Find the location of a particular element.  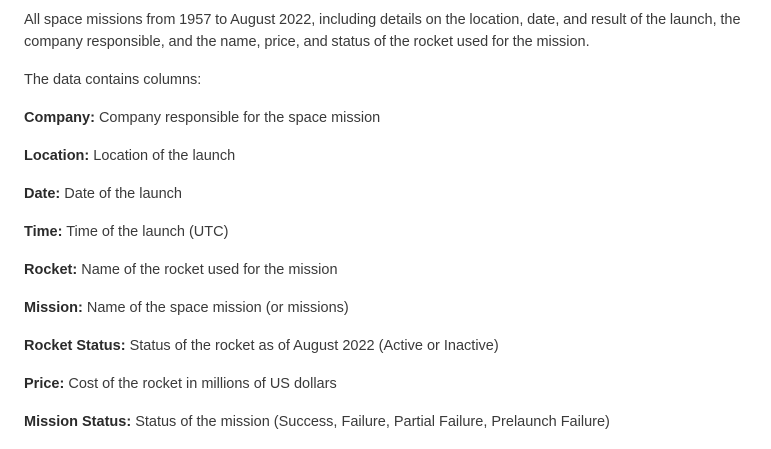

columns-heading: The data contains columns: is located at coordinates (113, 80).